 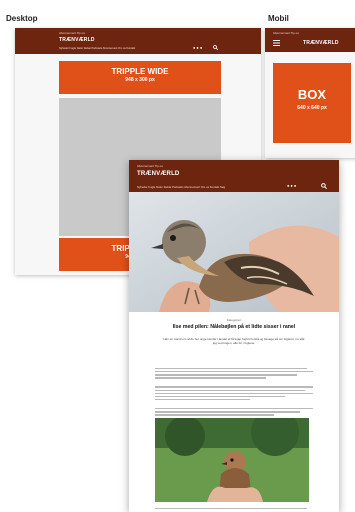 What do you see at coordinates (292, 185) in the screenshot?
I see `article-social-icons: ●●●` at bounding box center [292, 185].